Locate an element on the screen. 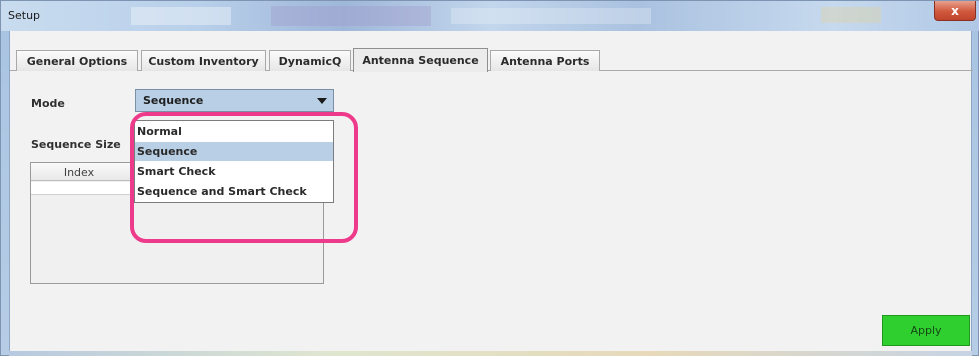  close-icon: x is located at coordinates (955, 10).